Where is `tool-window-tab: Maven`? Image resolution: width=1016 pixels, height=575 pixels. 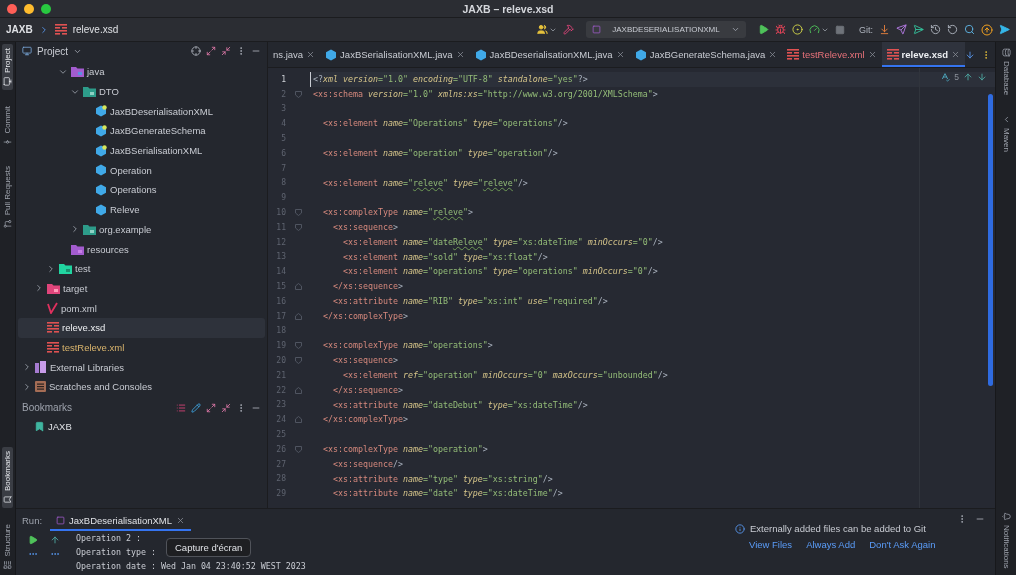
tool-window-tab: Maven is located at coordinates (1006, 134).